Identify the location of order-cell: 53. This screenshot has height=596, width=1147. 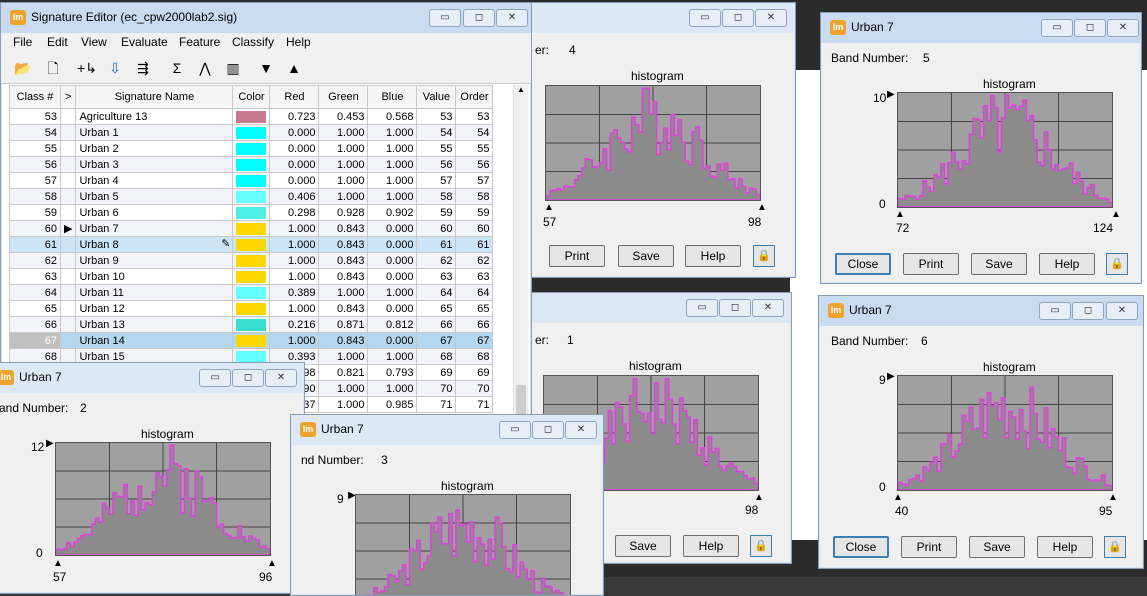
(474, 116).